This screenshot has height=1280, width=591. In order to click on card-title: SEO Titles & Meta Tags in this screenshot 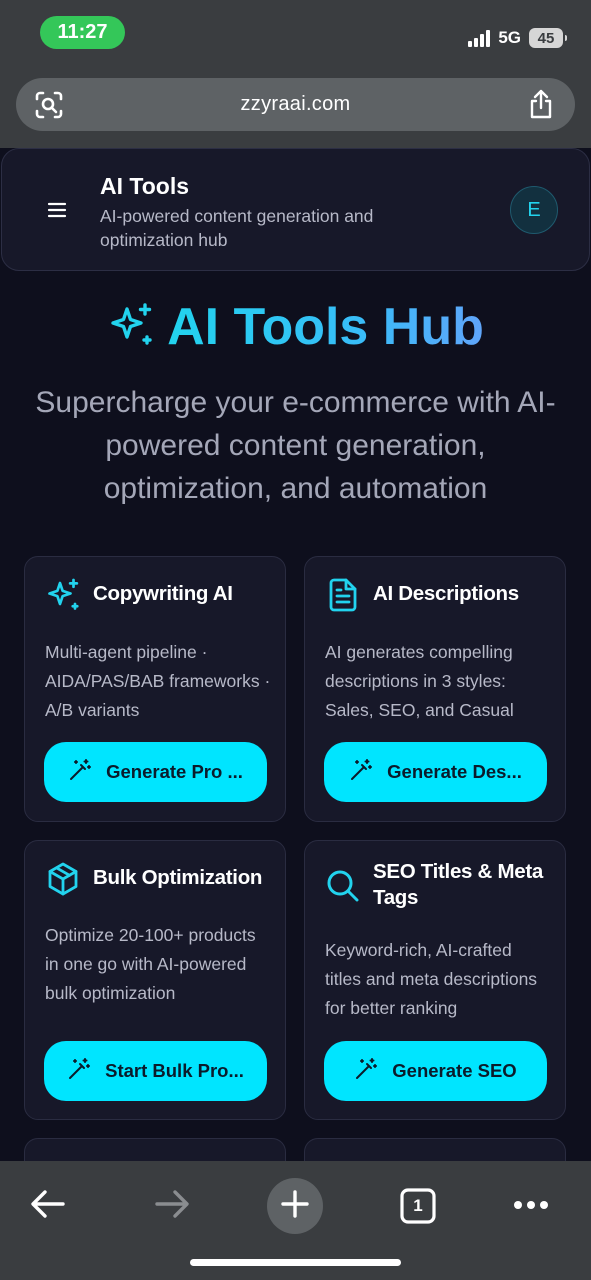, I will do `click(458, 884)`.